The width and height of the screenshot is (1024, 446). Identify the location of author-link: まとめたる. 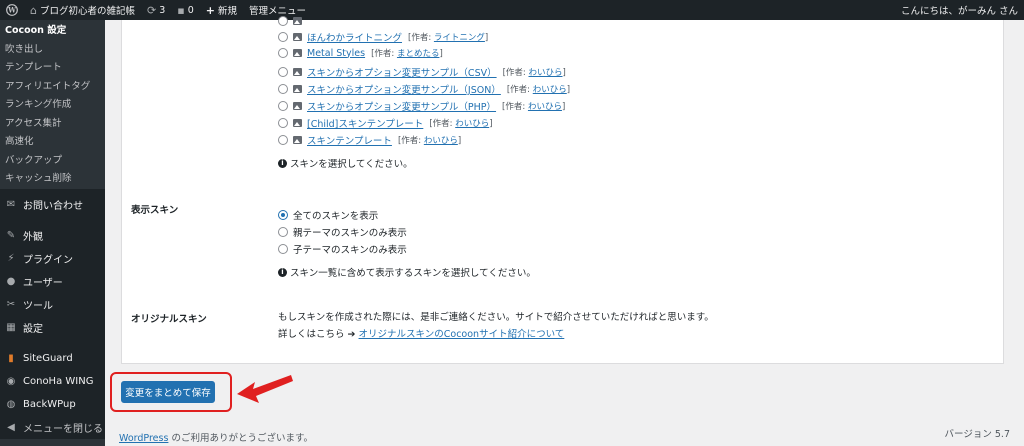
(418, 54).